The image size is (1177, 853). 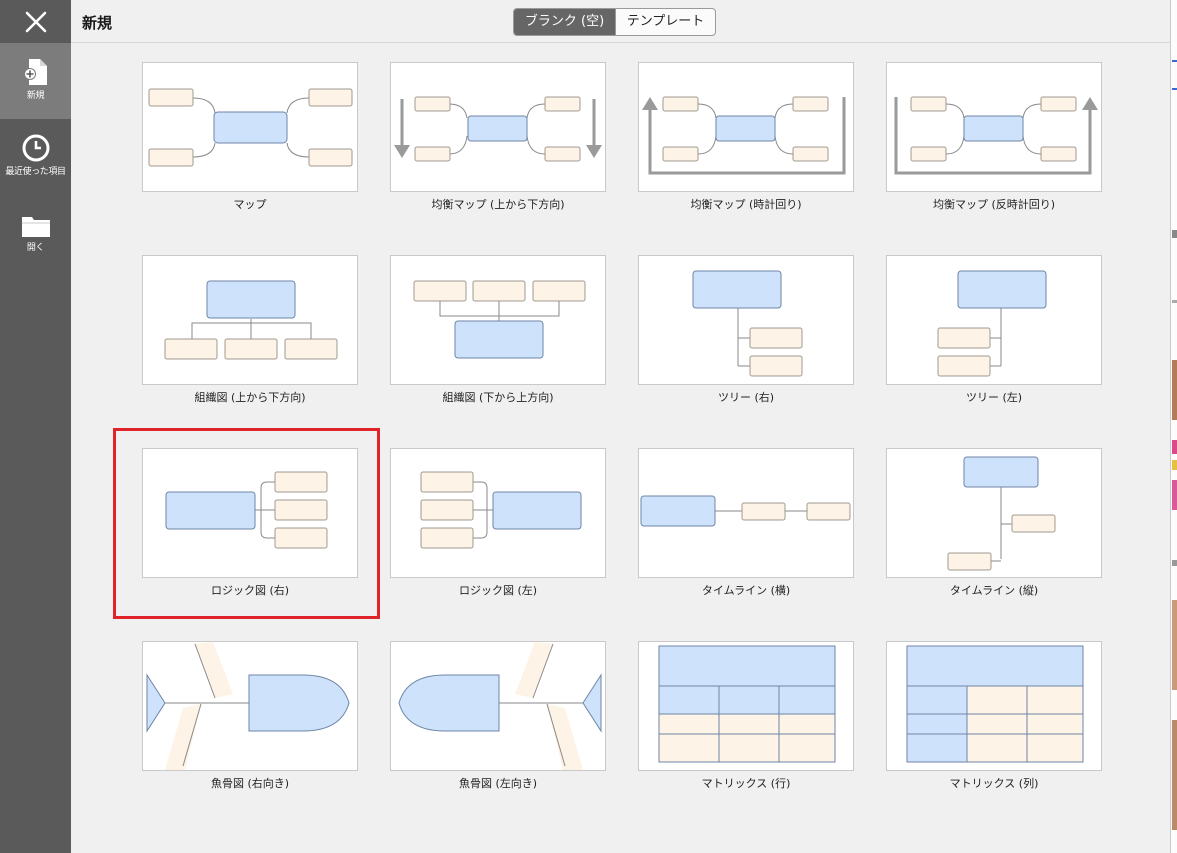 I want to click on new-document-icon, so click(x=35, y=72).